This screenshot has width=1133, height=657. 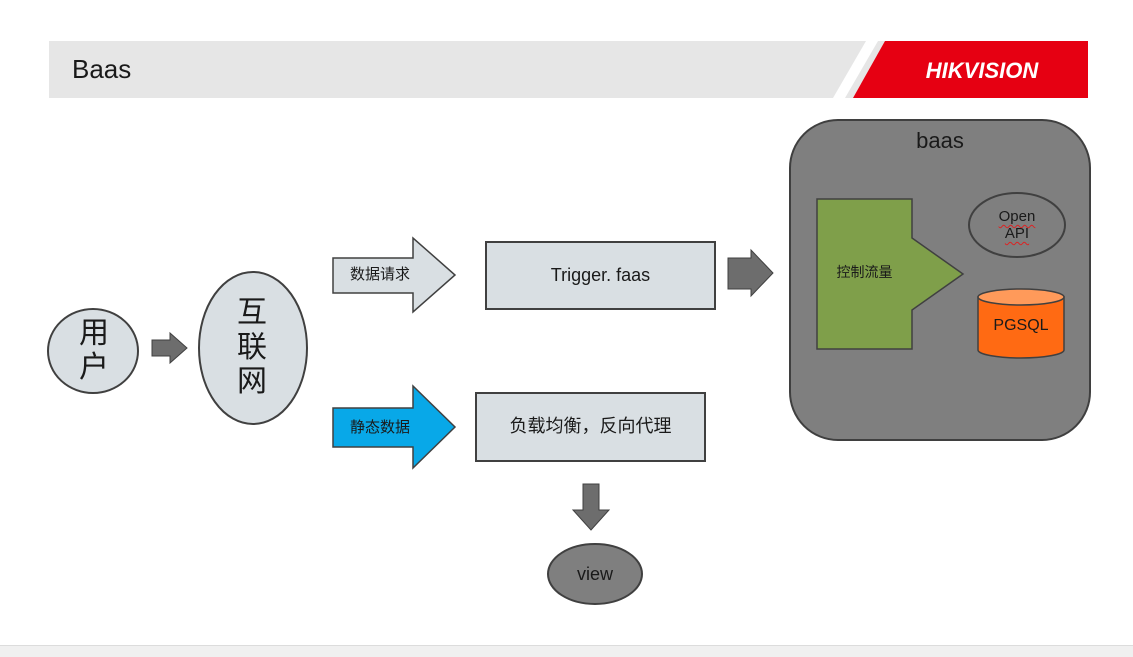 What do you see at coordinates (169, 348) in the screenshot?
I see `arrow-user-to-internet` at bounding box center [169, 348].